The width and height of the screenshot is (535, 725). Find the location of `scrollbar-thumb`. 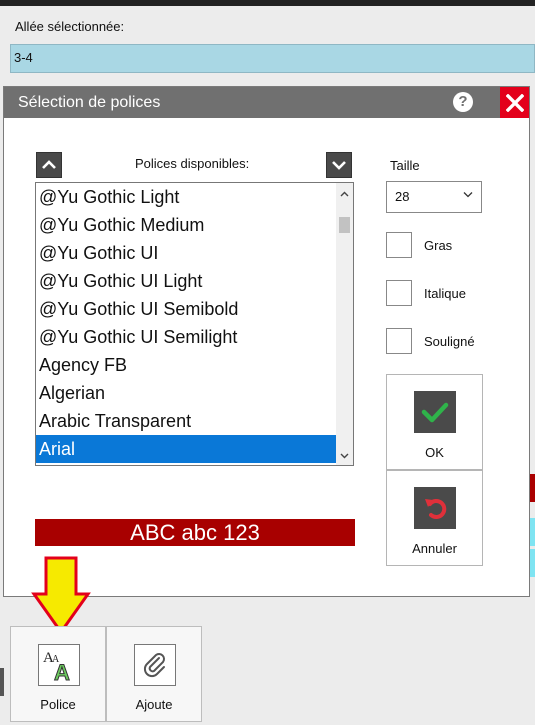

scrollbar-thumb is located at coordinates (344, 225).